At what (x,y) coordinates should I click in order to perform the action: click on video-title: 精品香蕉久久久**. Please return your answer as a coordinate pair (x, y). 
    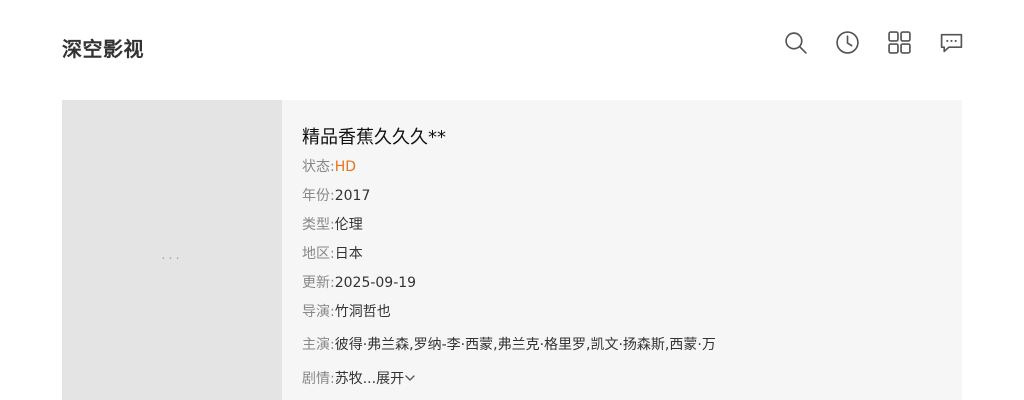
    Looking at the image, I should click on (374, 137).